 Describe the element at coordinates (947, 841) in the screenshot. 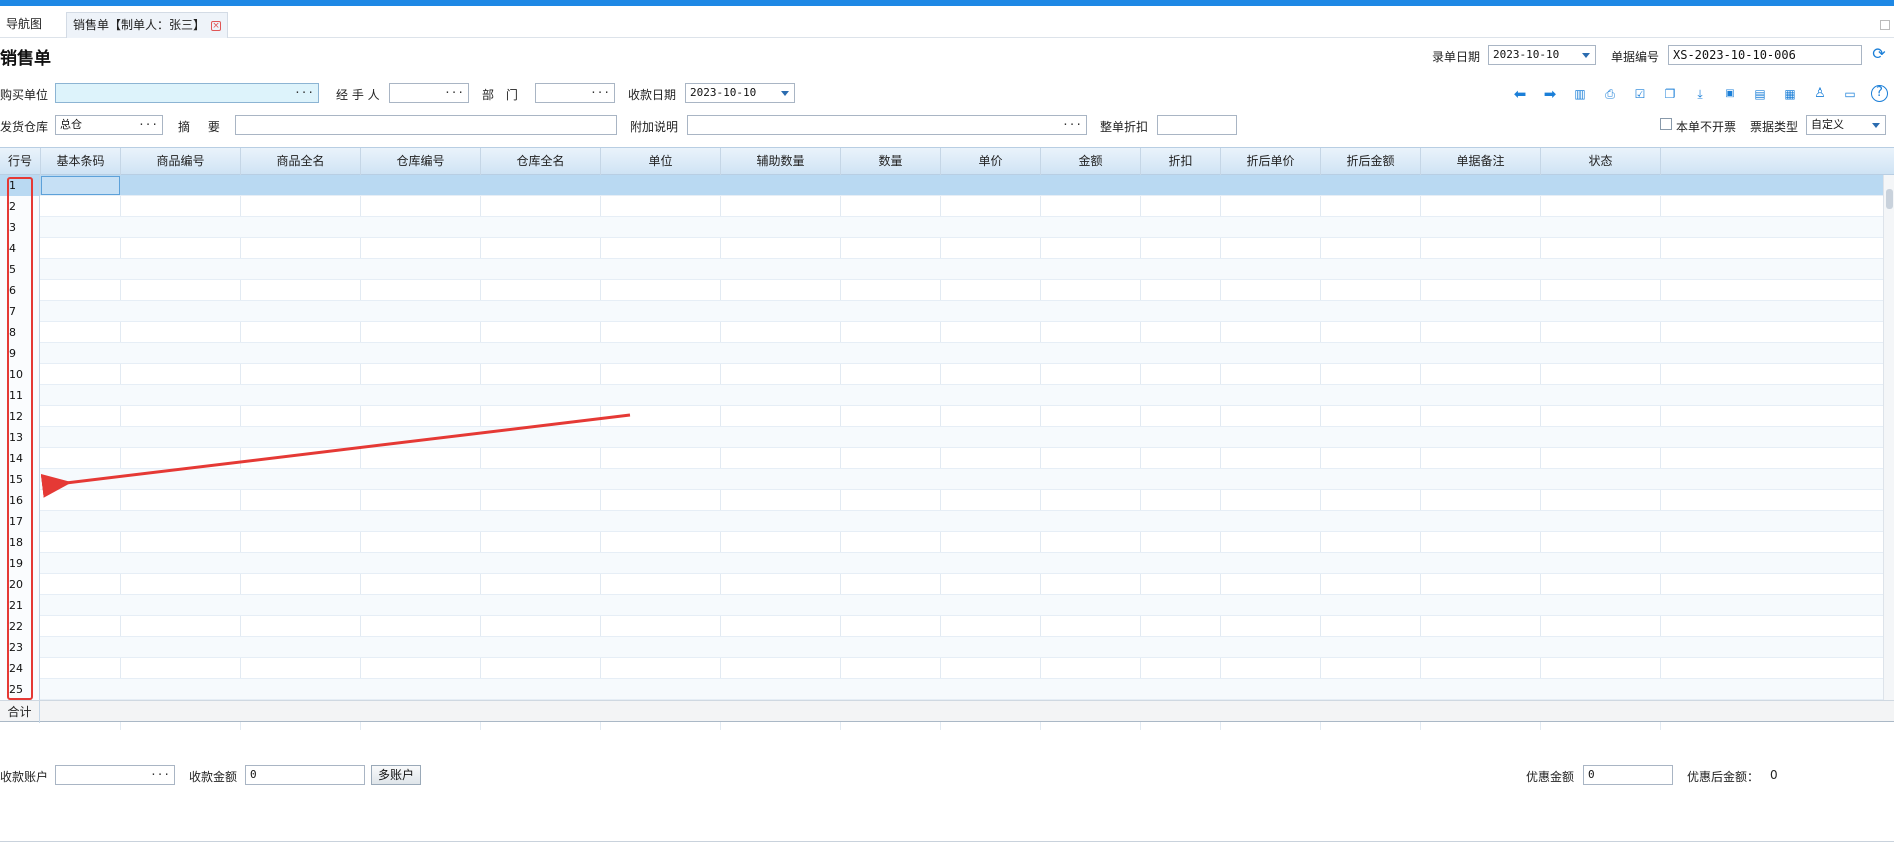

I see `divider` at that location.